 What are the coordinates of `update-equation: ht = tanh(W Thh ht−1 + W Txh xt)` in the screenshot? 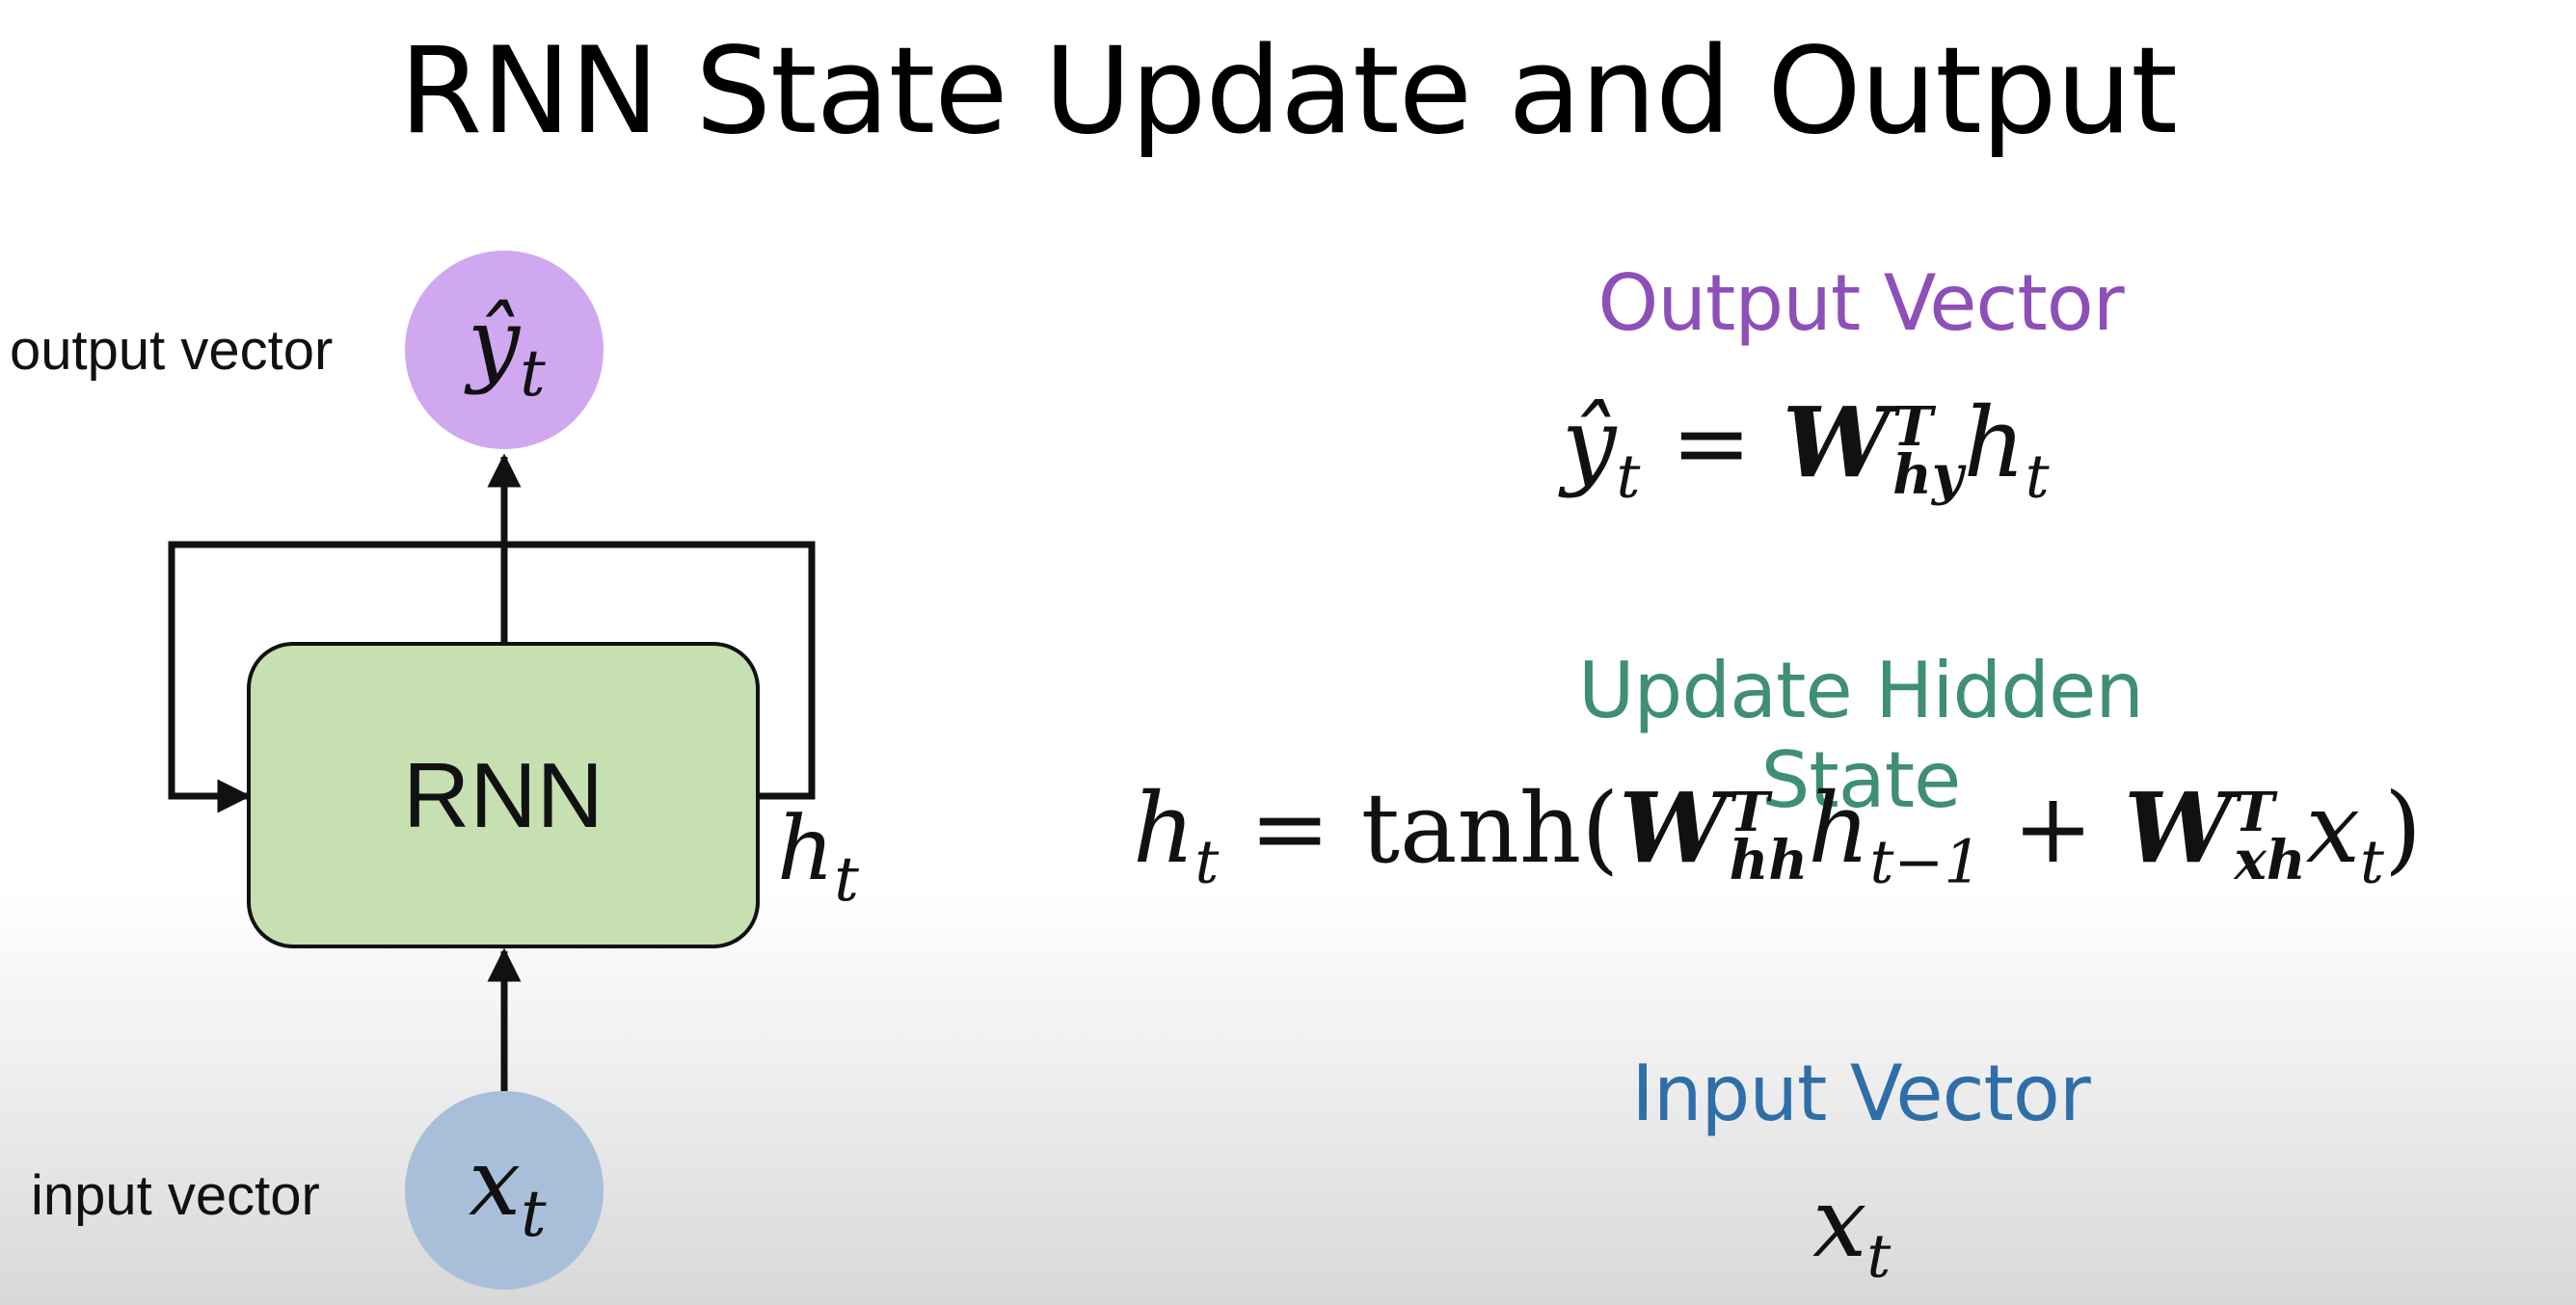 It's located at (1778, 834).